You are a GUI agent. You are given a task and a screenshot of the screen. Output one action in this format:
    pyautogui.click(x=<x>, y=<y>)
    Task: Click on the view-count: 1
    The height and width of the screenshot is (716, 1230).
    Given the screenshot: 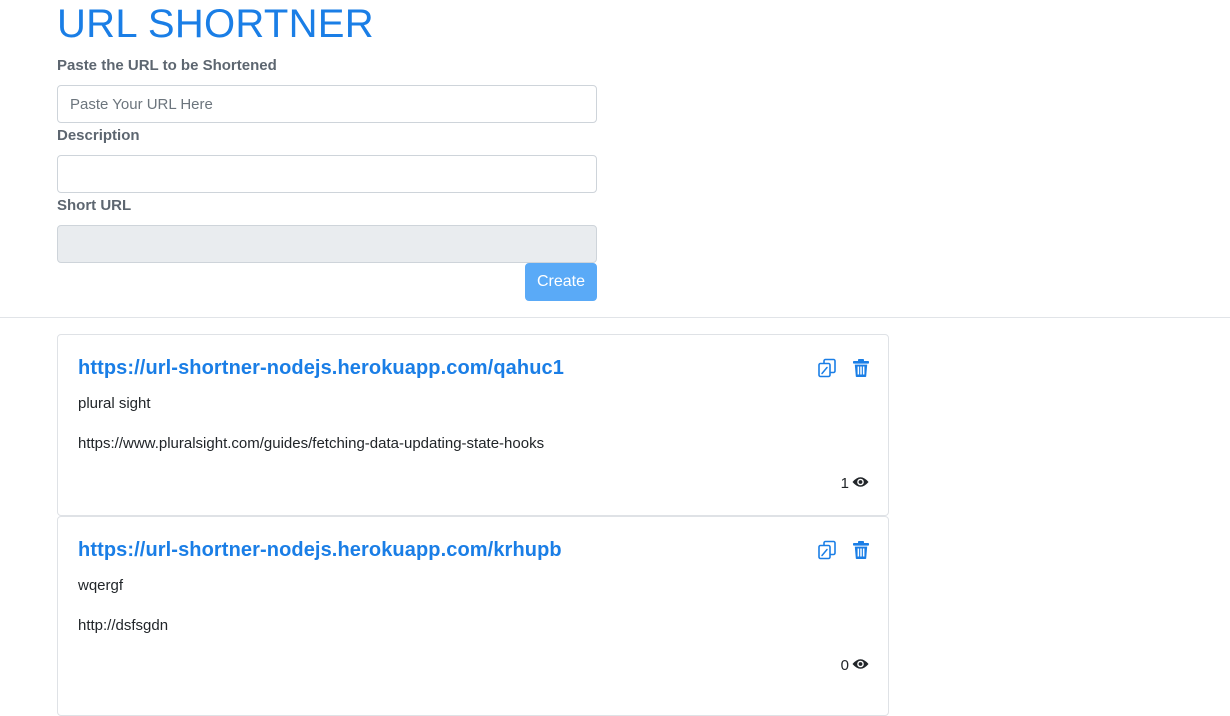 What is the action you would take?
    pyautogui.click(x=855, y=484)
    